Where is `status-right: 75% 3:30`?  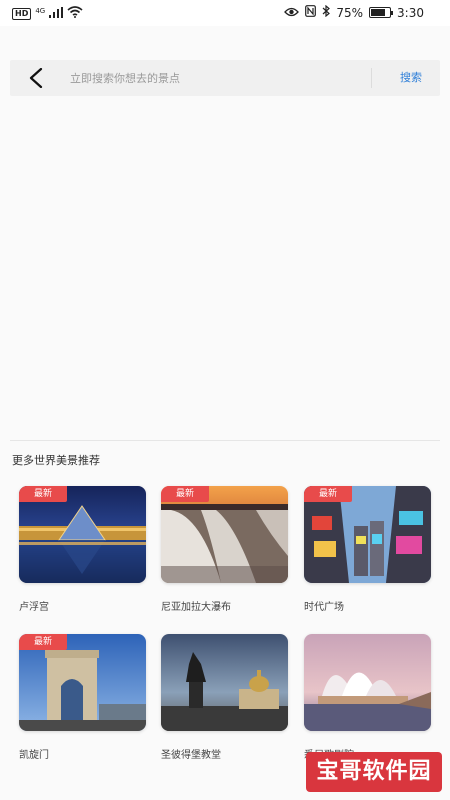
status-right: 75% 3:30 is located at coordinates (354, 12).